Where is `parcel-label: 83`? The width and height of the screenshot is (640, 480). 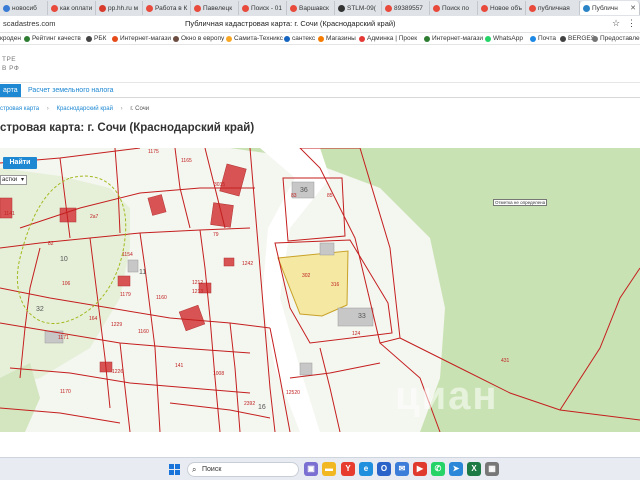 parcel-label: 83 is located at coordinates (294, 196).